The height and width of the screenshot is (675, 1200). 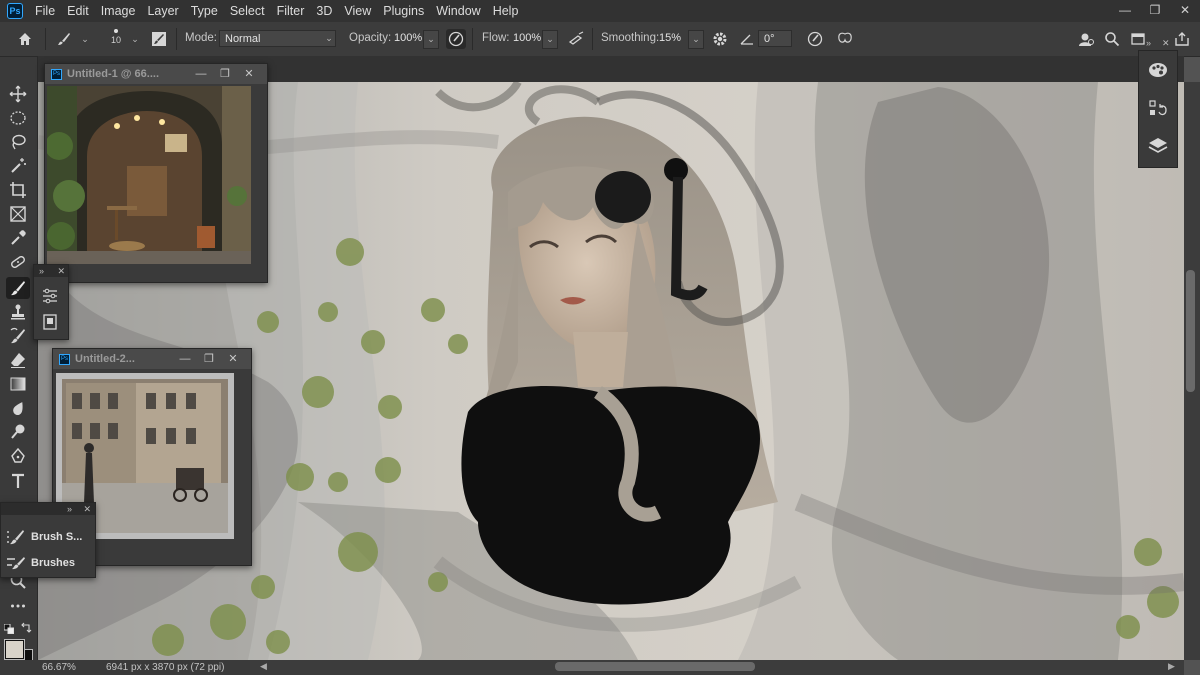 What do you see at coordinates (64, 359) in the screenshot?
I see `photoshop-doc-icon: Ps` at bounding box center [64, 359].